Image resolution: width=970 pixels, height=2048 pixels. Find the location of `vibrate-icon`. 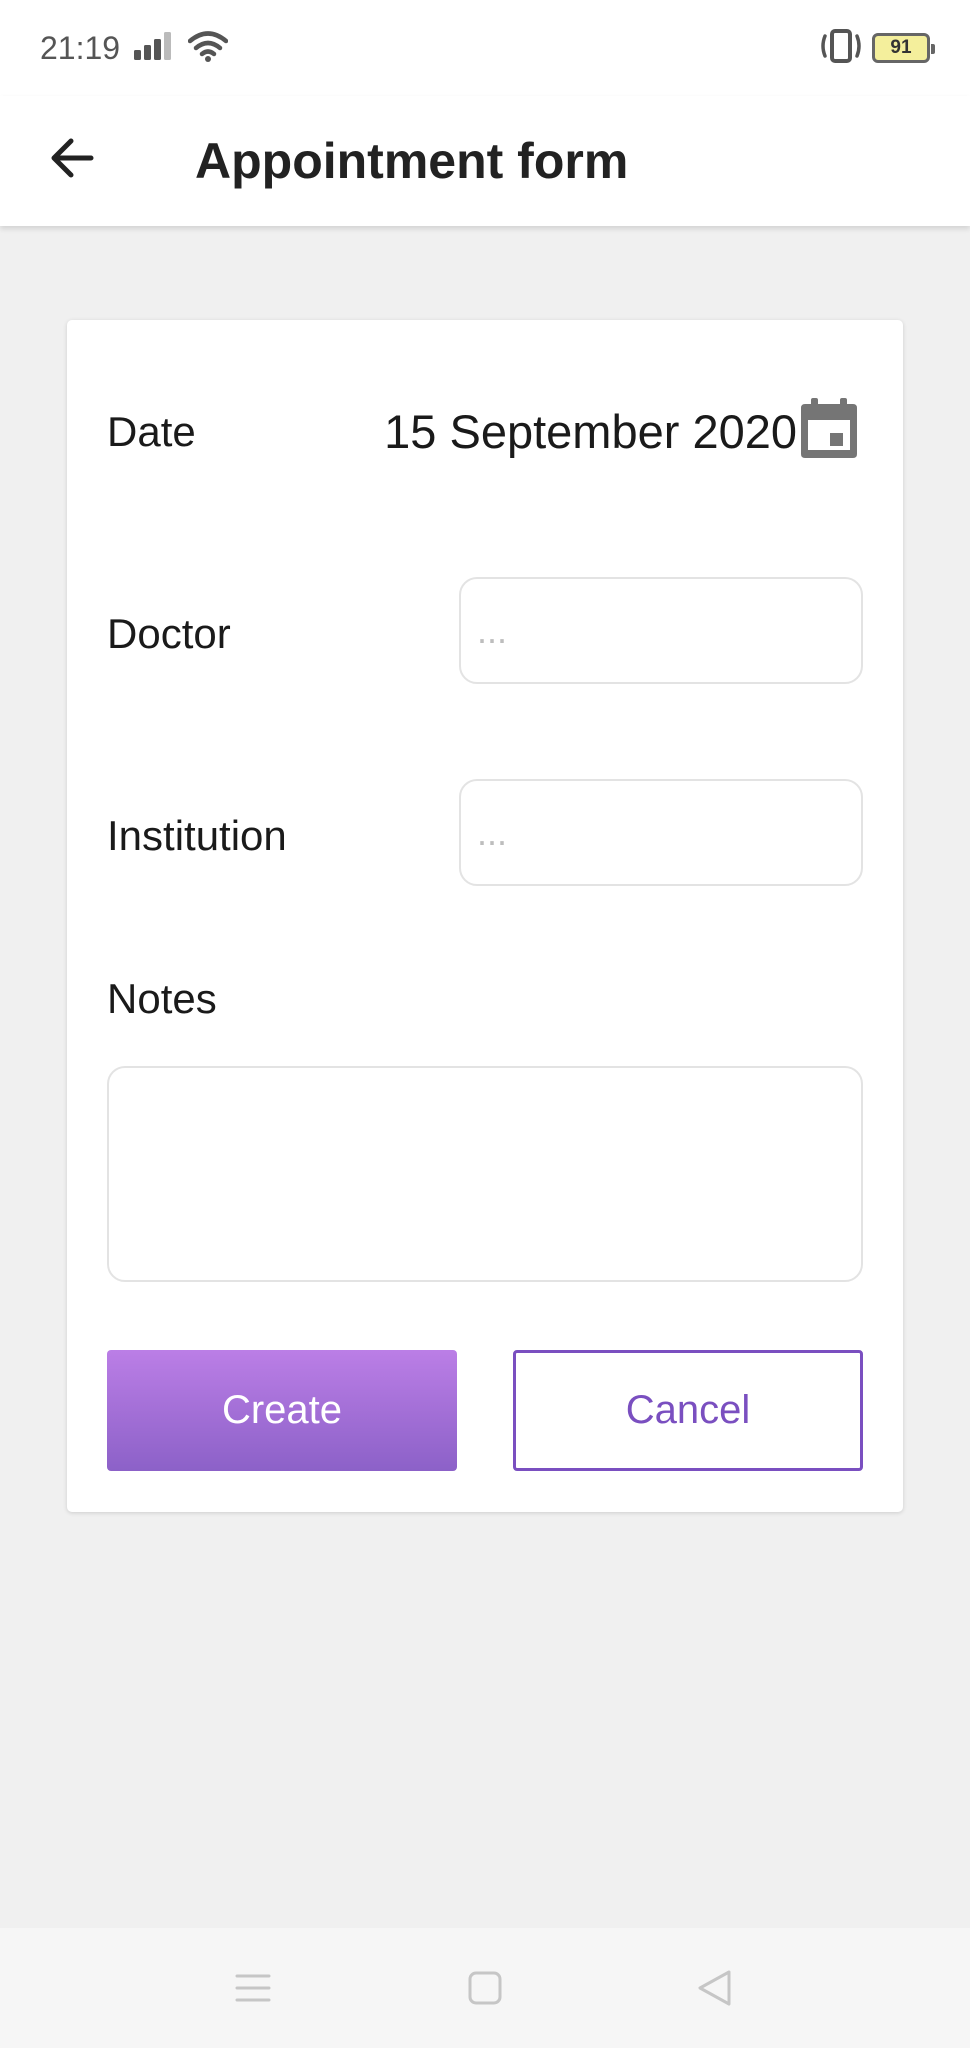

vibrate-icon is located at coordinates (841, 48).